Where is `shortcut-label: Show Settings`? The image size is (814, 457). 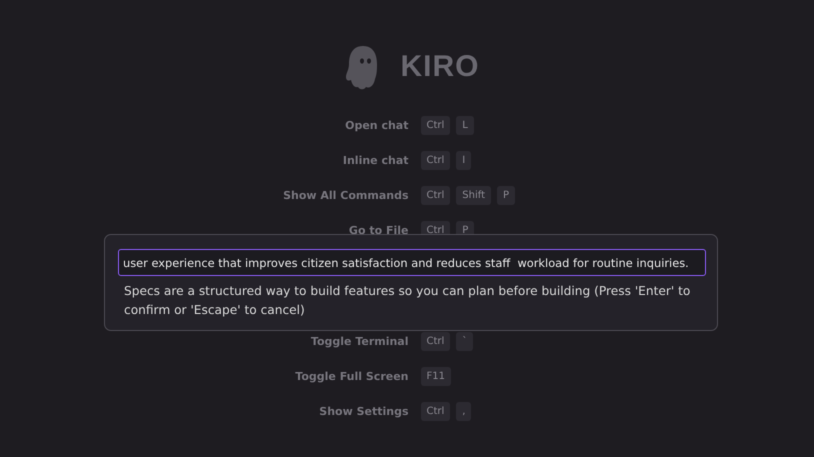 shortcut-label: Show Settings is located at coordinates (363, 411).